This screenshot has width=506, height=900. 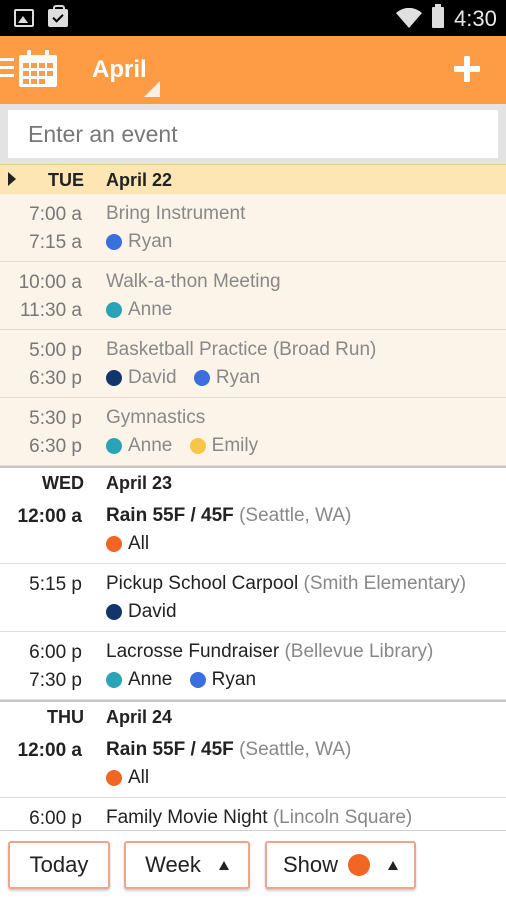 I want to click on event-input, so click(x=253, y=134).